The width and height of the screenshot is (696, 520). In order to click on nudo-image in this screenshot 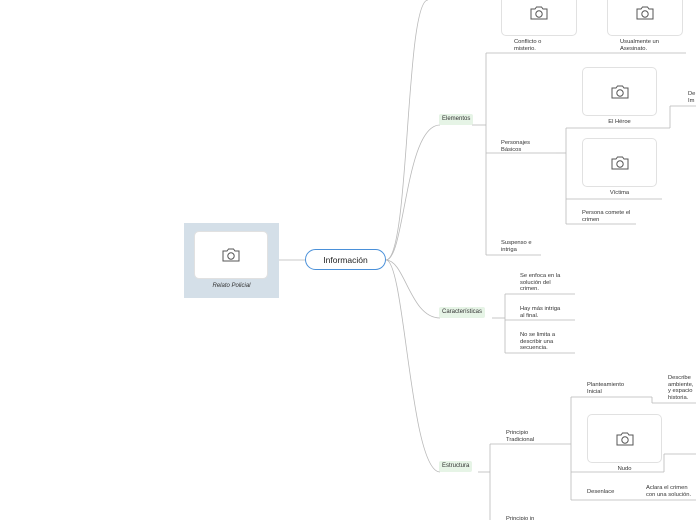, I will do `click(624, 438)`.